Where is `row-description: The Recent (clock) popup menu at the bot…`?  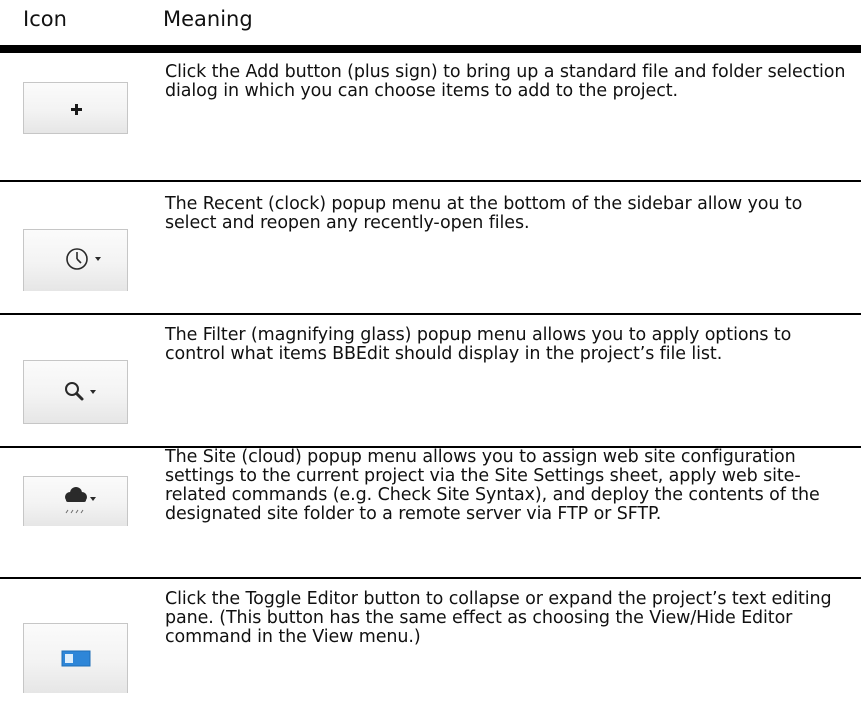
row-description: The Recent (clock) popup menu at the bot… is located at coordinates (484, 213).